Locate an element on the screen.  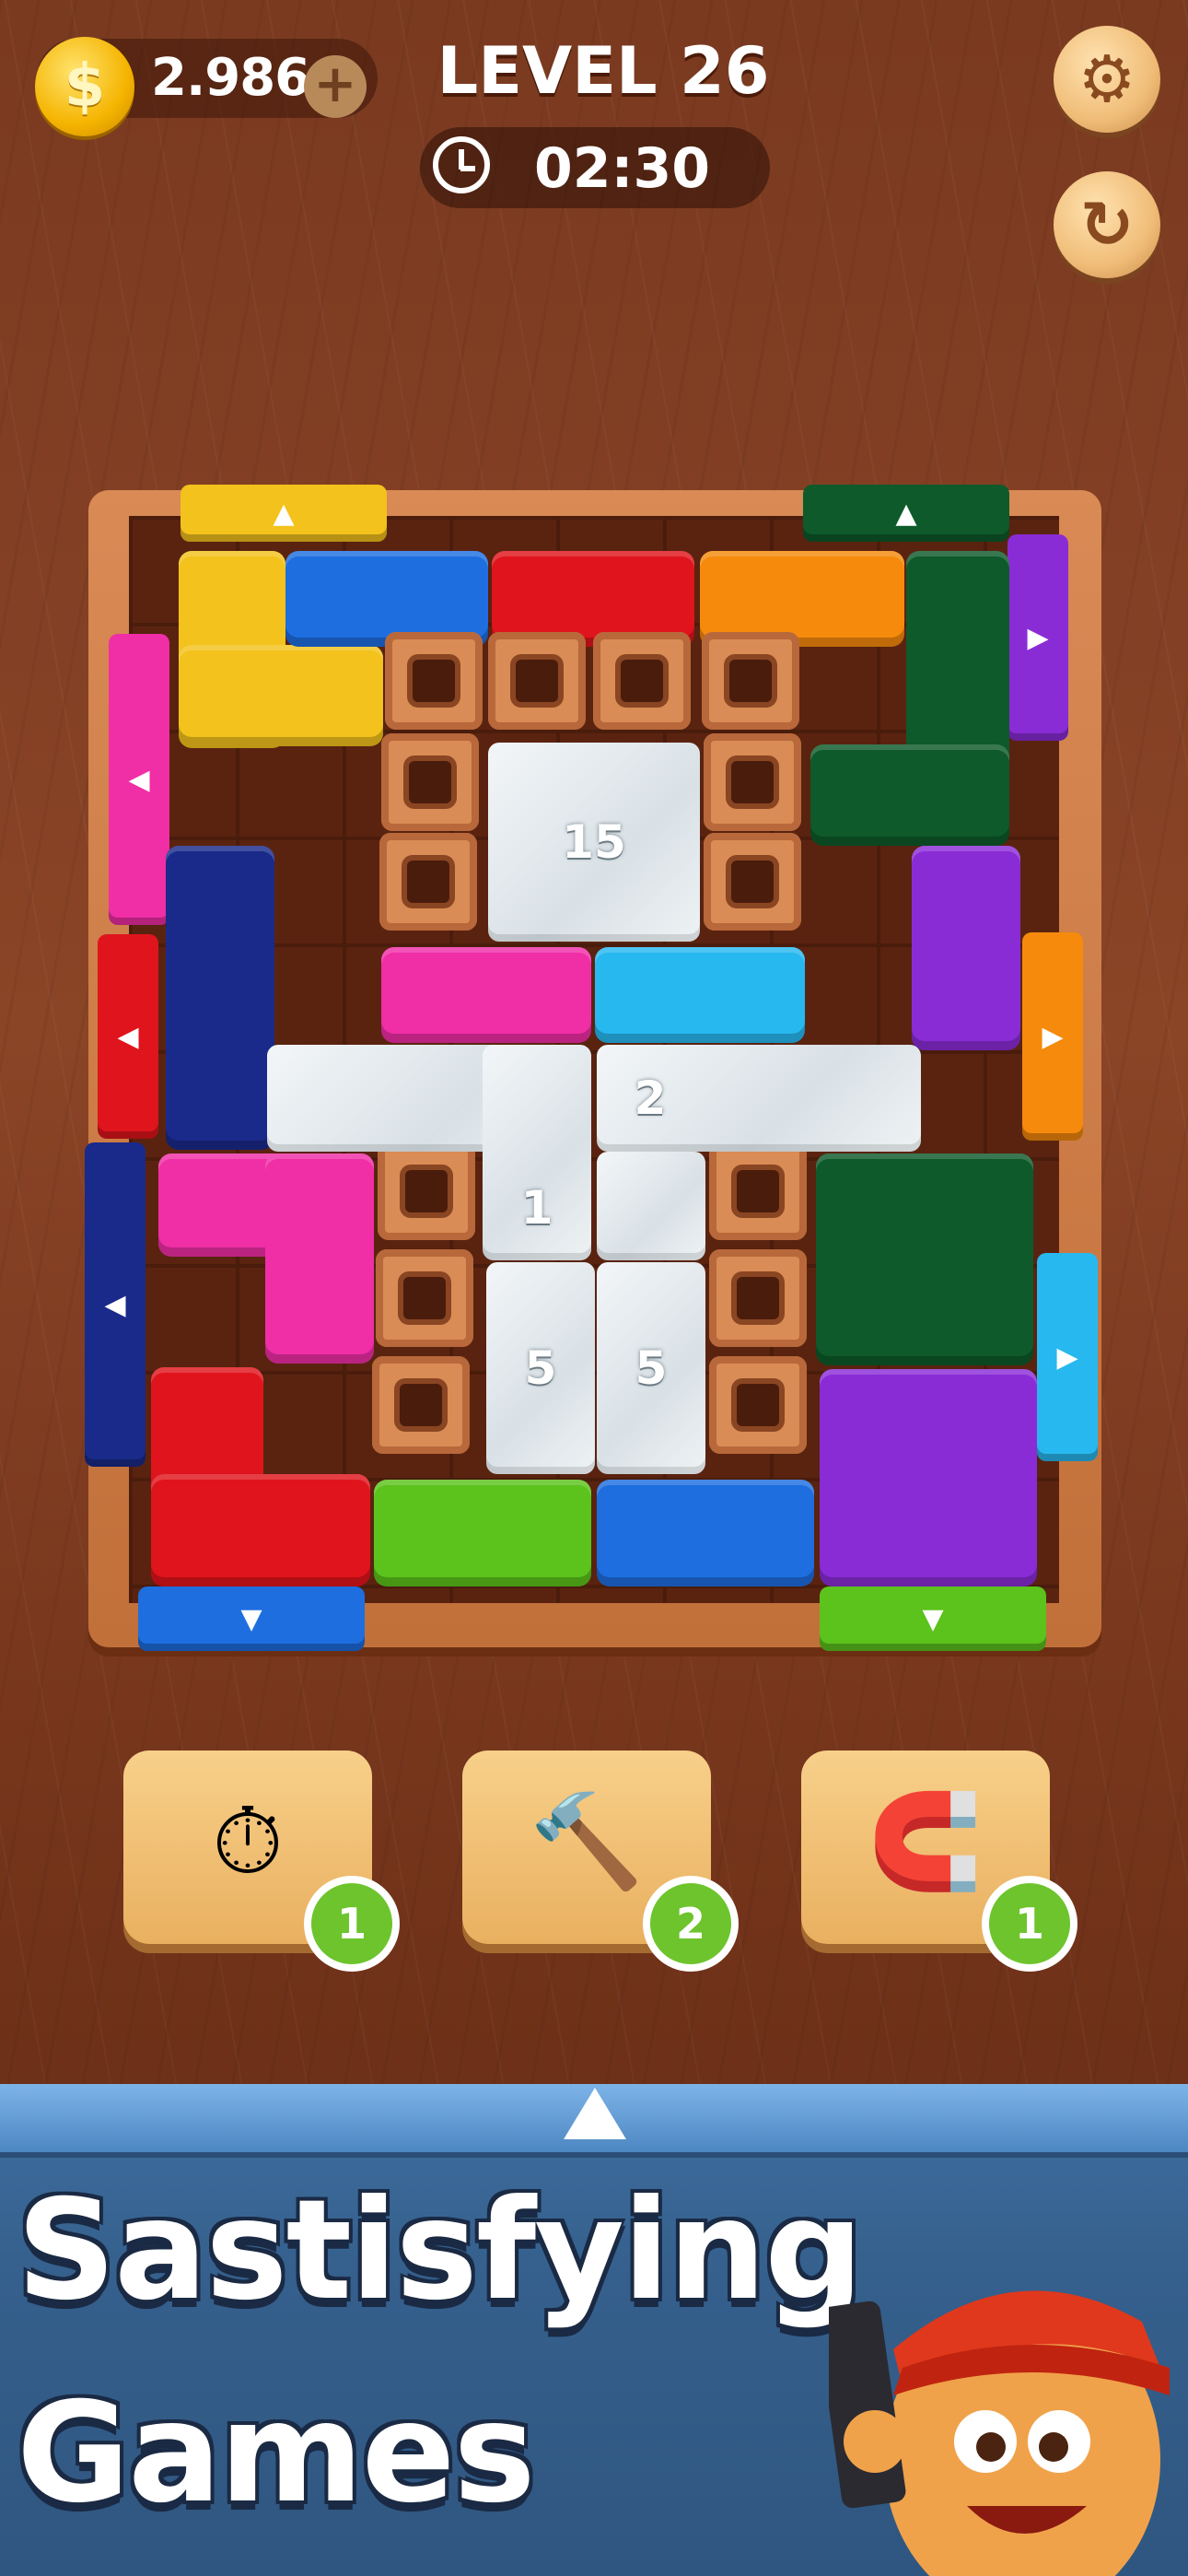
gear-icon: ⚙ is located at coordinates (1106, 79).